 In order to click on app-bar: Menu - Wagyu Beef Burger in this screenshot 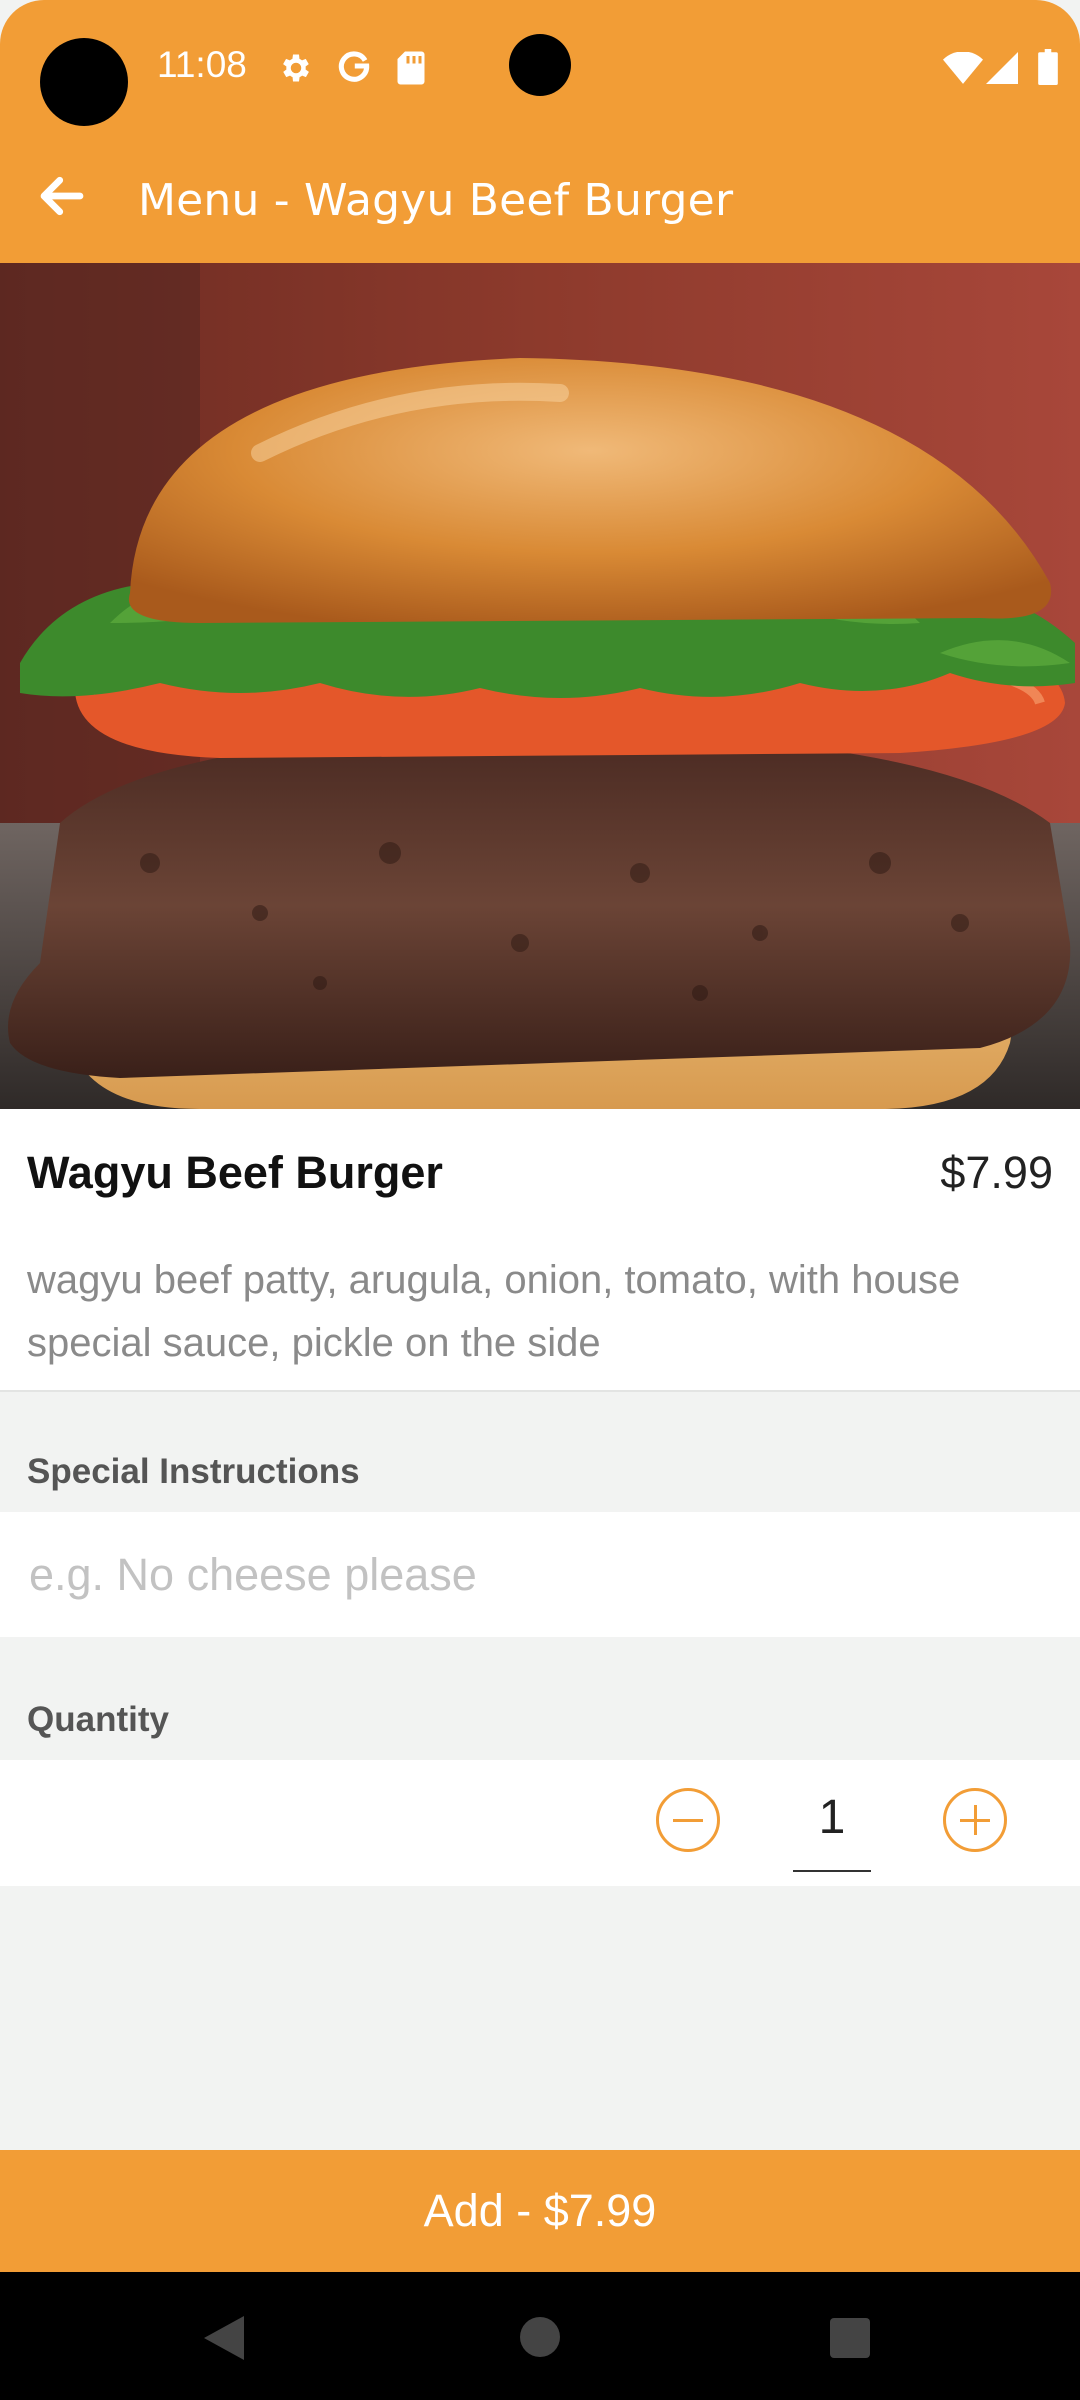, I will do `click(540, 198)`.